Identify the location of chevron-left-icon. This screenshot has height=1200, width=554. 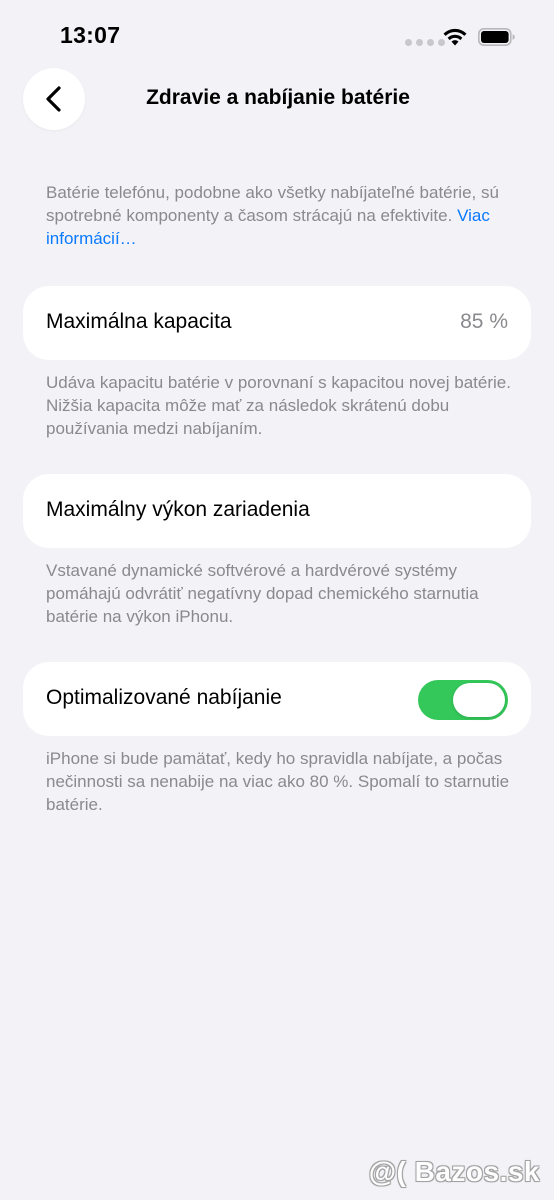
(53, 99).